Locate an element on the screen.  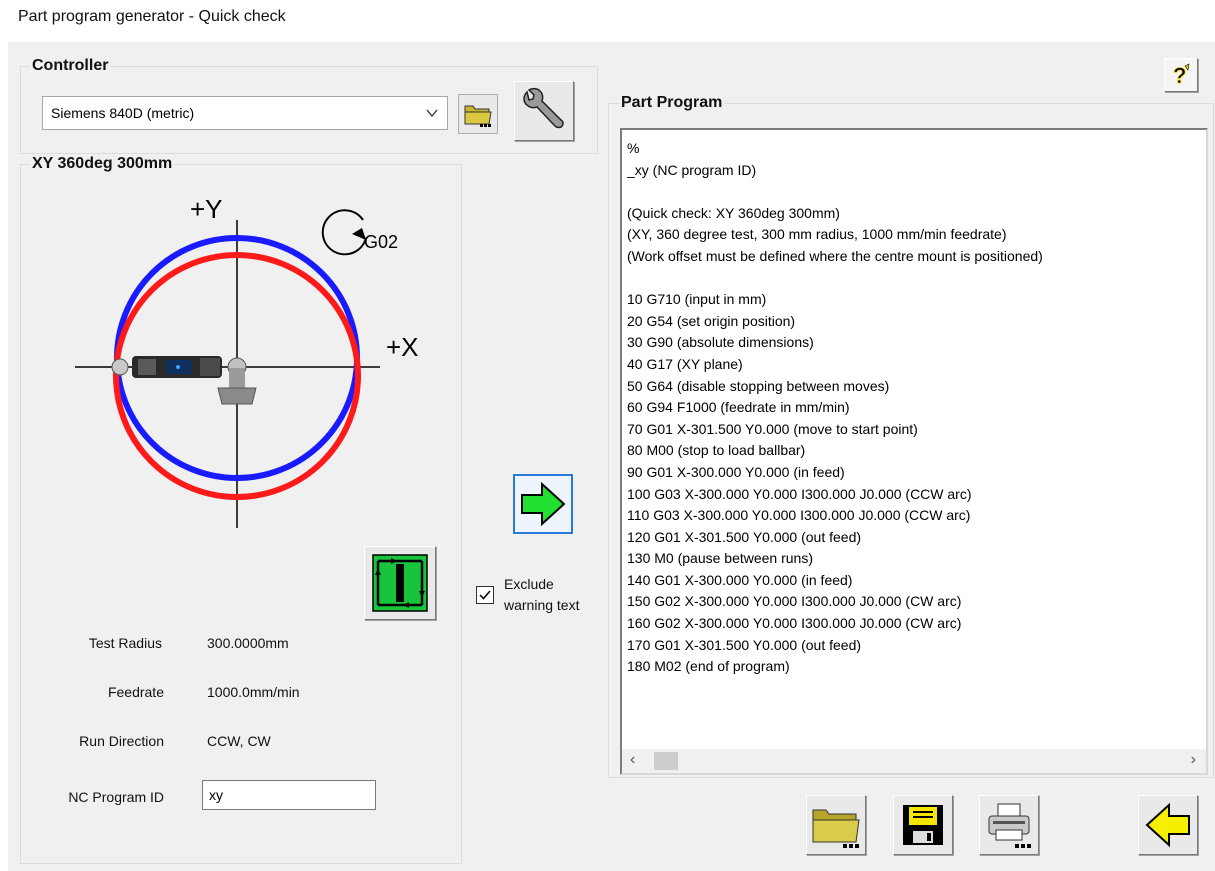
scrollbar-thumb is located at coordinates (666, 761).